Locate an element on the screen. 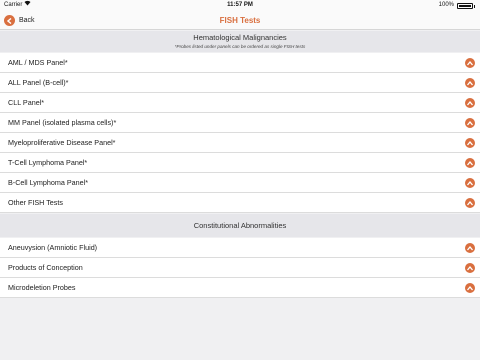 The image size is (480, 360). list-item-b-cell-lymphoma-panel: B-Cell Lymphoma Panel* is located at coordinates (240, 183).